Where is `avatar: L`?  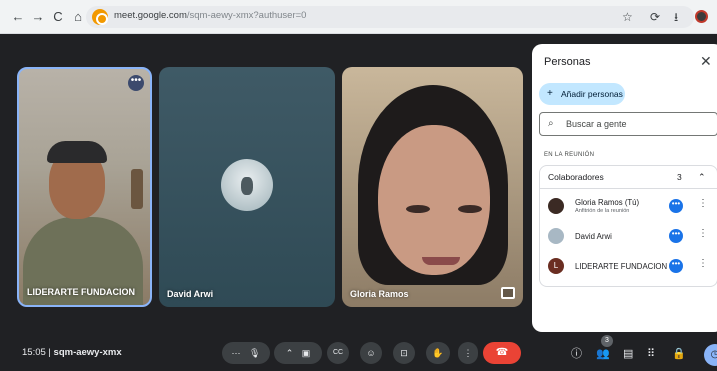
avatar: L is located at coordinates (556, 266).